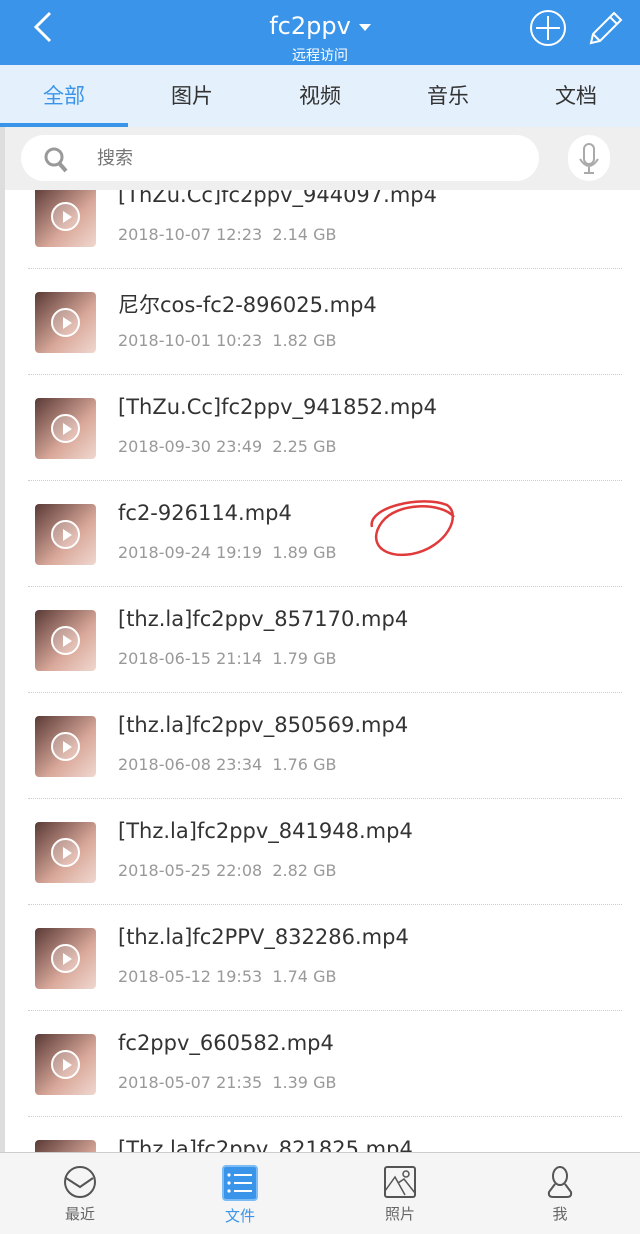 The image size is (640, 1234). What do you see at coordinates (364, 27) in the screenshot?
I see `dropdown-caret-icon` at bounding box center [364, 27].